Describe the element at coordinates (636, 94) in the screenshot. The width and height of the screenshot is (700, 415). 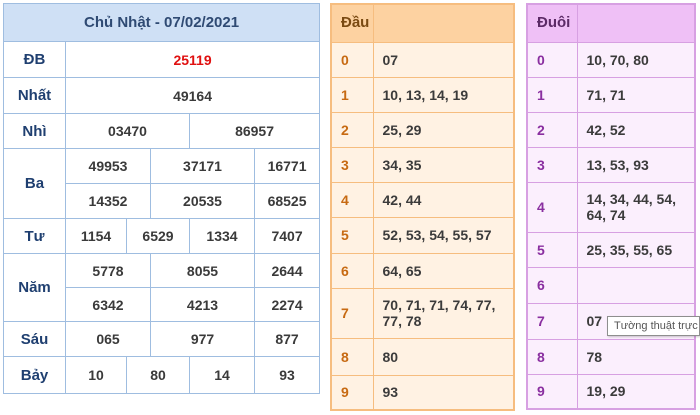
I see `duoi-value: 71, 71` at that location.